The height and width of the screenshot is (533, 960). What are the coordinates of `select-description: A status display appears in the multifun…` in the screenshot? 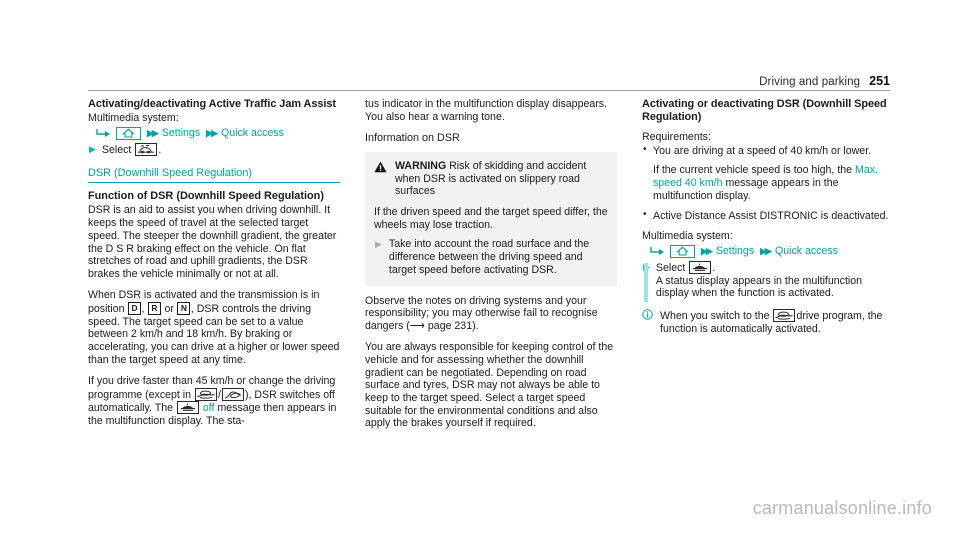 It's located at (759, 287).